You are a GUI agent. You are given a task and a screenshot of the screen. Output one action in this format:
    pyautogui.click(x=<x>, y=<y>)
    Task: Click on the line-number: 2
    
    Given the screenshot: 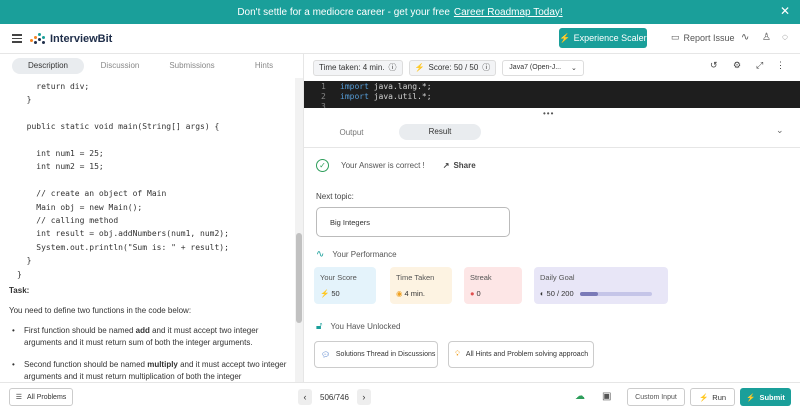 What is the action you would take?
    pyautogui.click(x=323, y=96)
    